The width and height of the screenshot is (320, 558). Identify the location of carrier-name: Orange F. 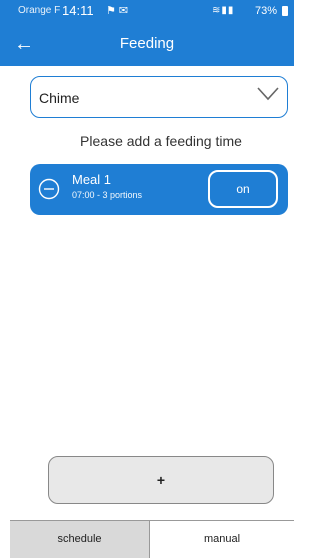
(39, 10).